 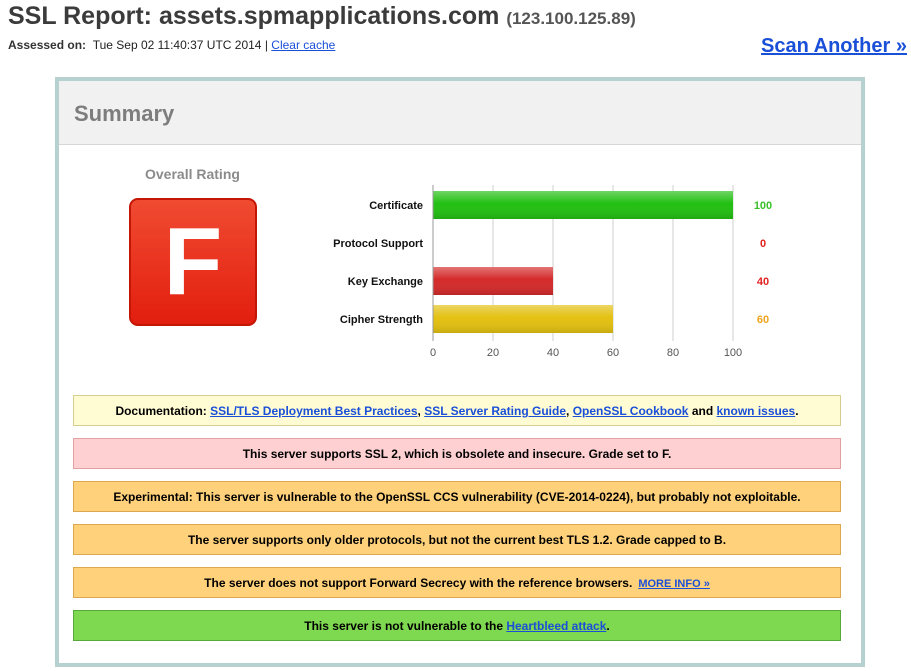 I want to click on bar-category-label: Cipher Strength, so click(x=381, y=320).